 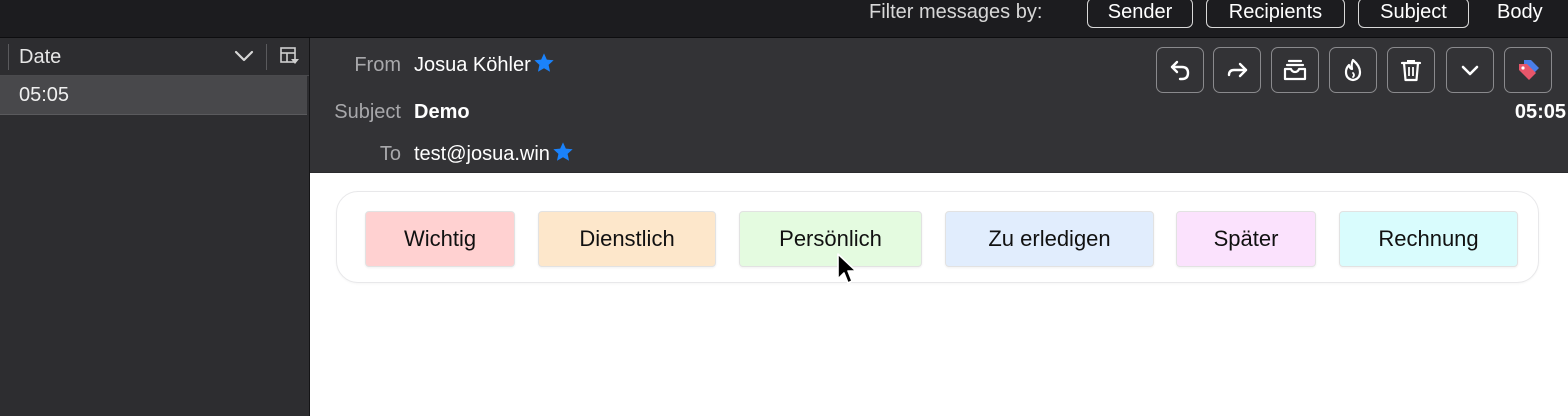 I want to click on trash-icon, so click(x=1411, y=71).